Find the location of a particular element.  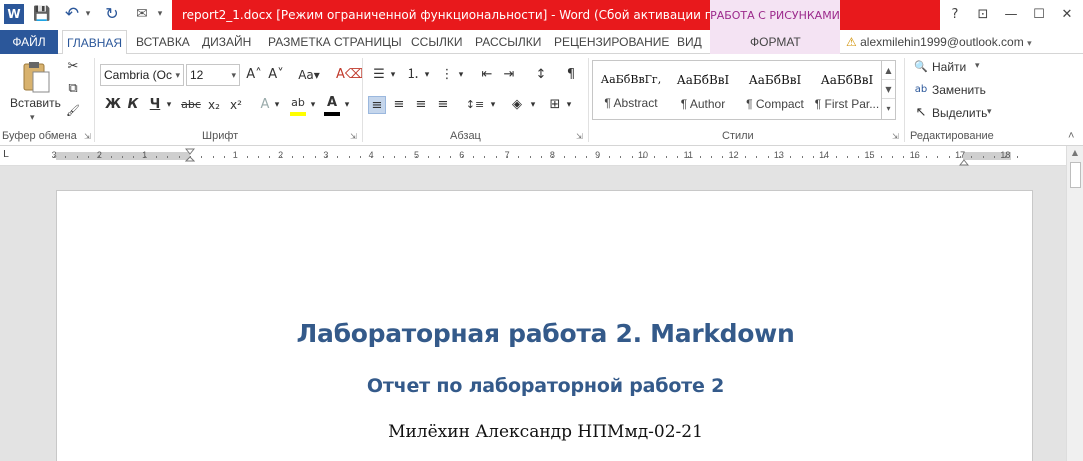

collapse-ribbon-icon: ˄ is located at coordinates (1071, 136).